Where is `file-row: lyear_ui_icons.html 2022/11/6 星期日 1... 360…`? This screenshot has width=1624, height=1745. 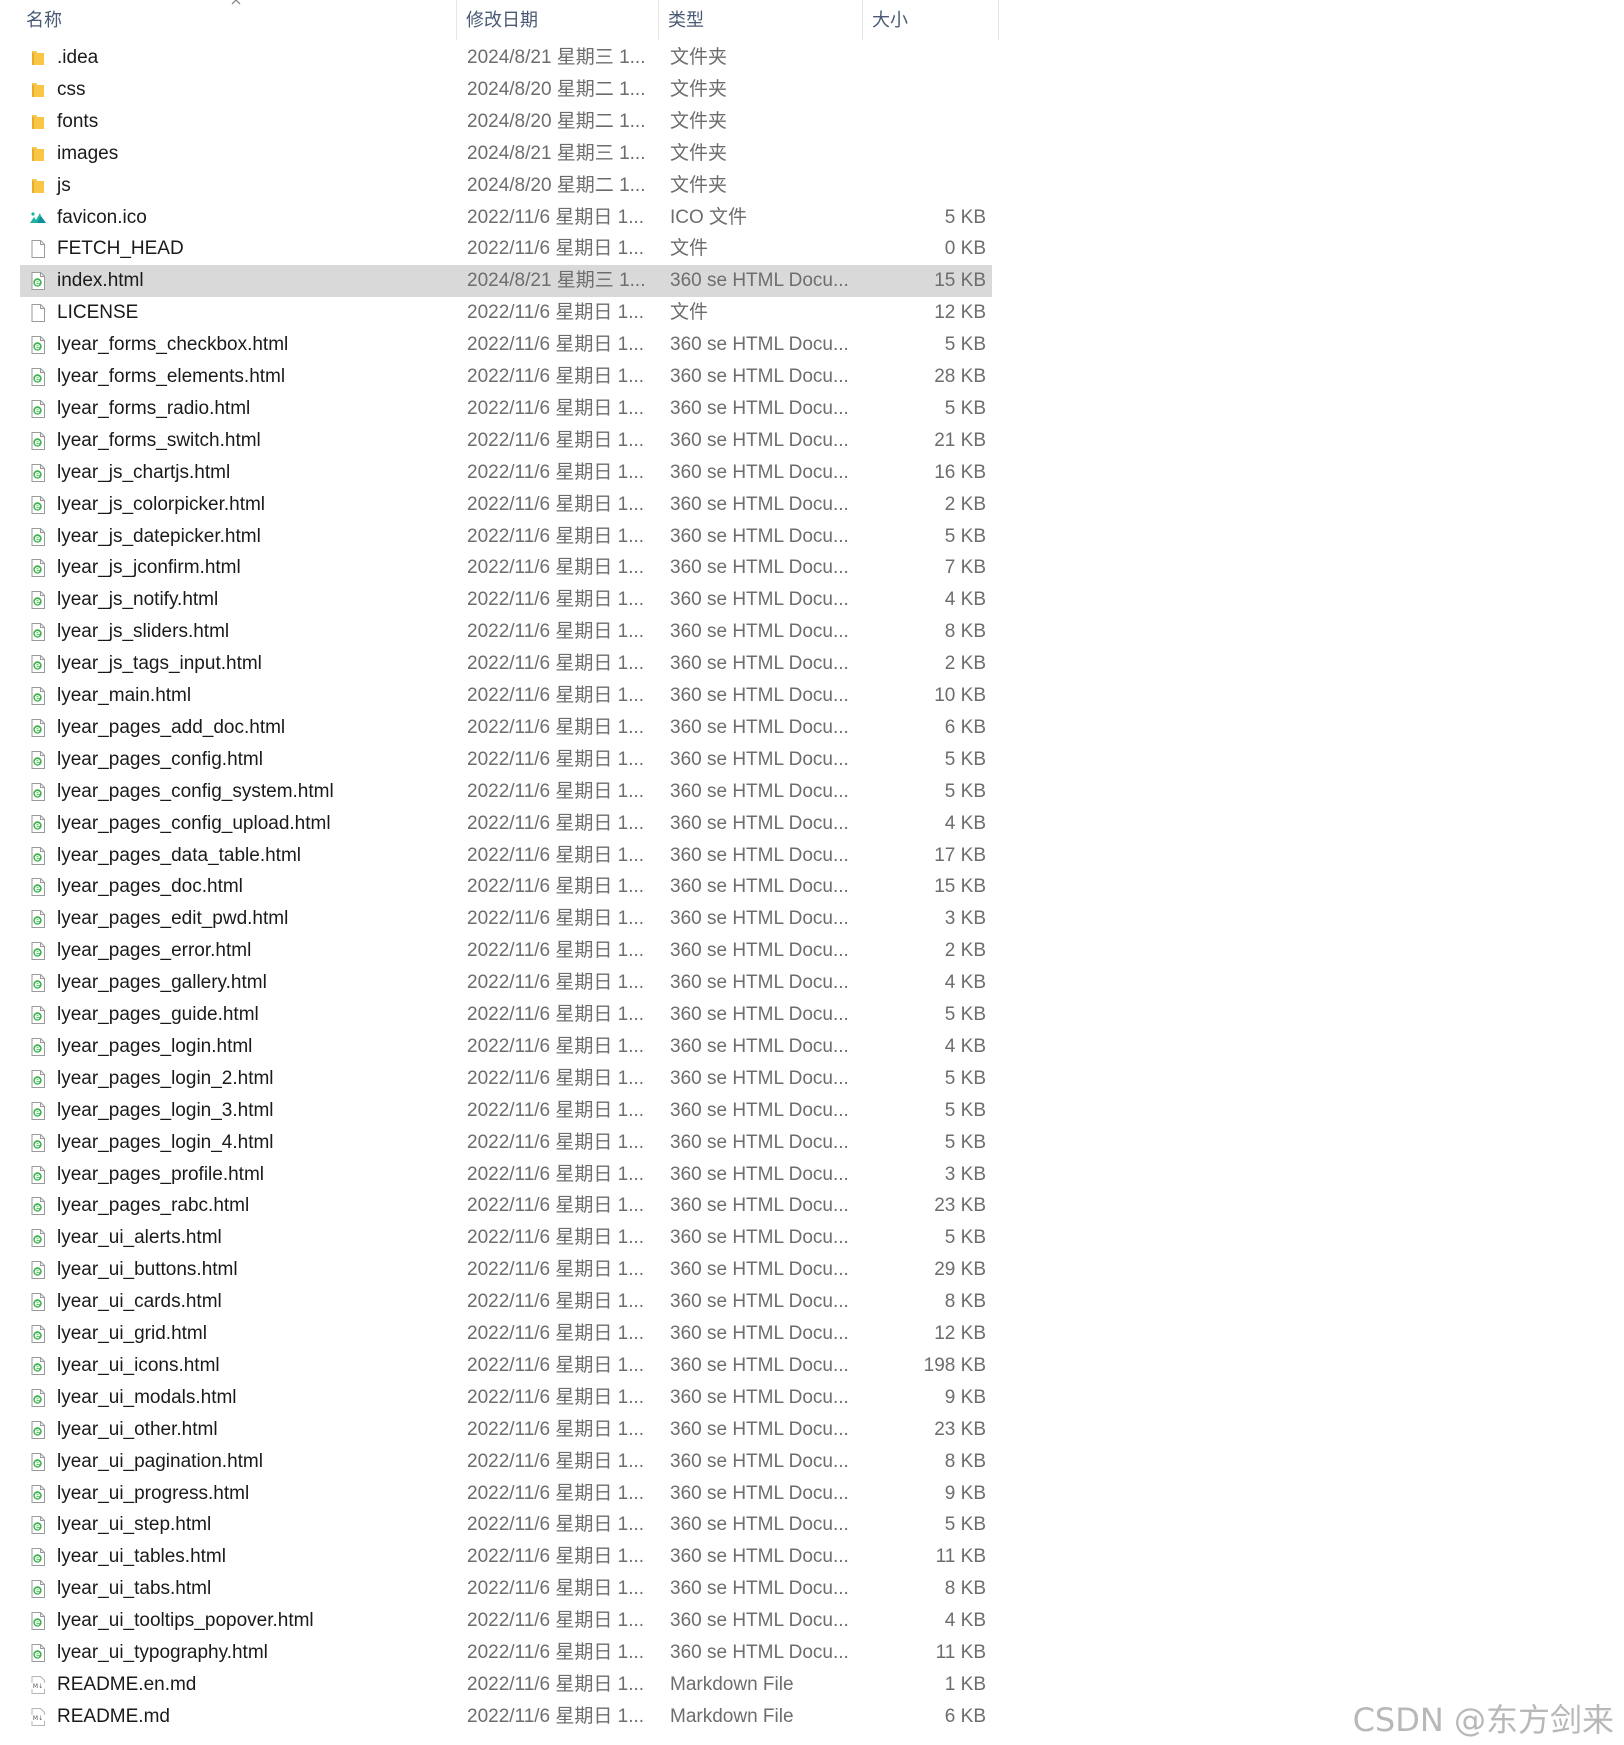 file-row: lyear_ui_icons.html 2022/11/6 星期日 1... 360… is located at coordinates (506, 1366).